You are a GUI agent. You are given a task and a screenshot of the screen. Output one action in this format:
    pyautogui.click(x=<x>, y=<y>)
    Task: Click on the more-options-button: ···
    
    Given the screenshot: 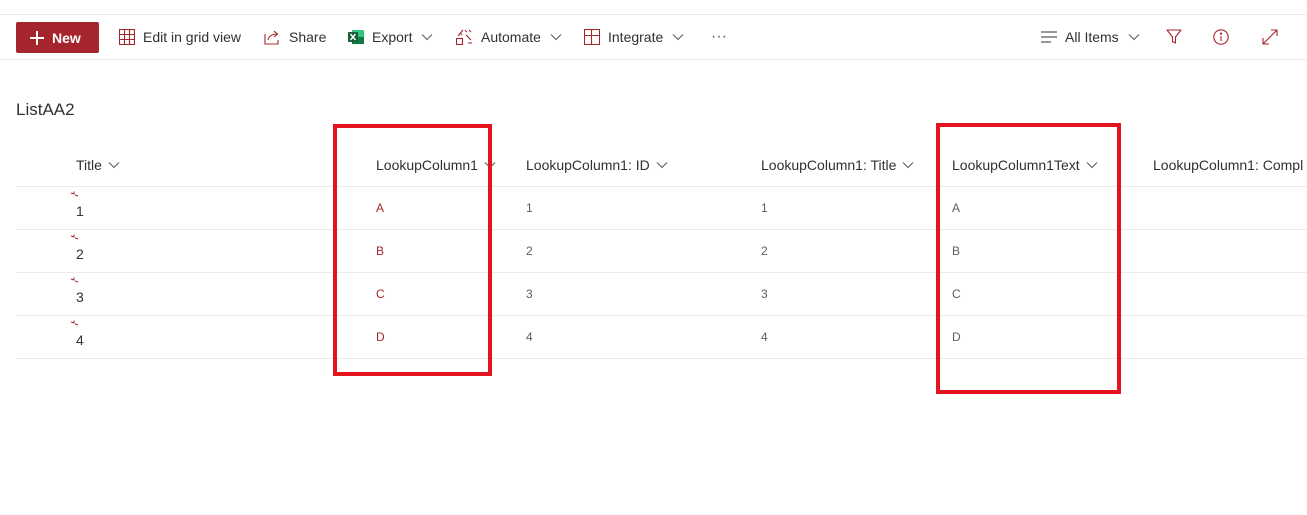 What is the action you would take?
    pyautogui.click(x=719, y=37)
    